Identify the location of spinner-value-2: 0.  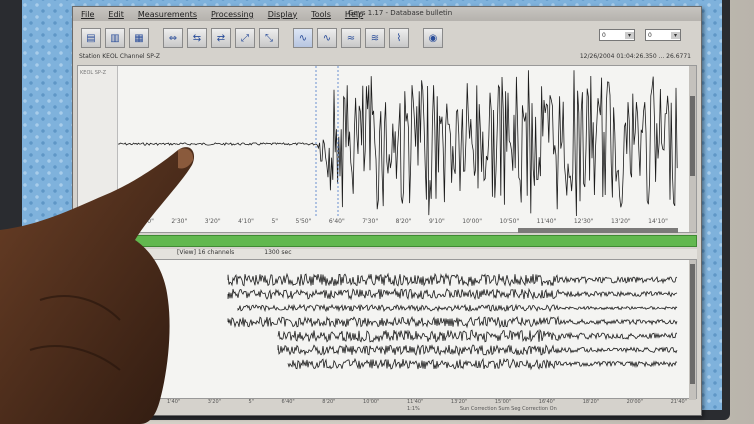
(650, 35).